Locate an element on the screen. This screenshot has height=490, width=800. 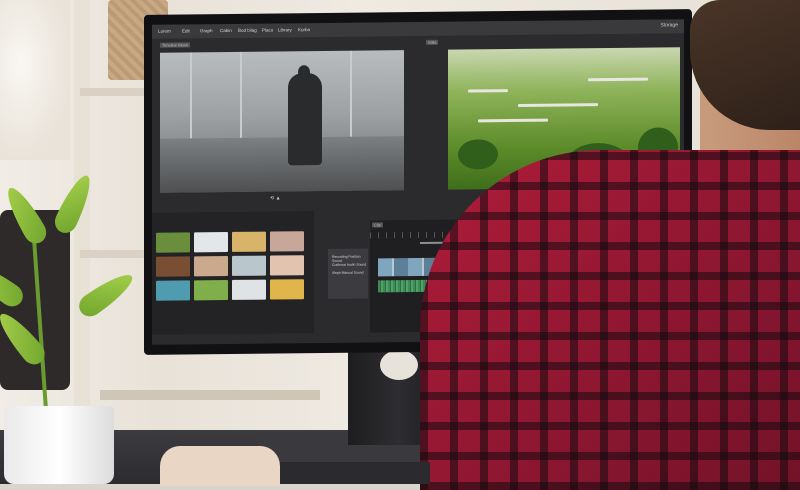
menu-item: Placo is located at coordinates (267, 30).